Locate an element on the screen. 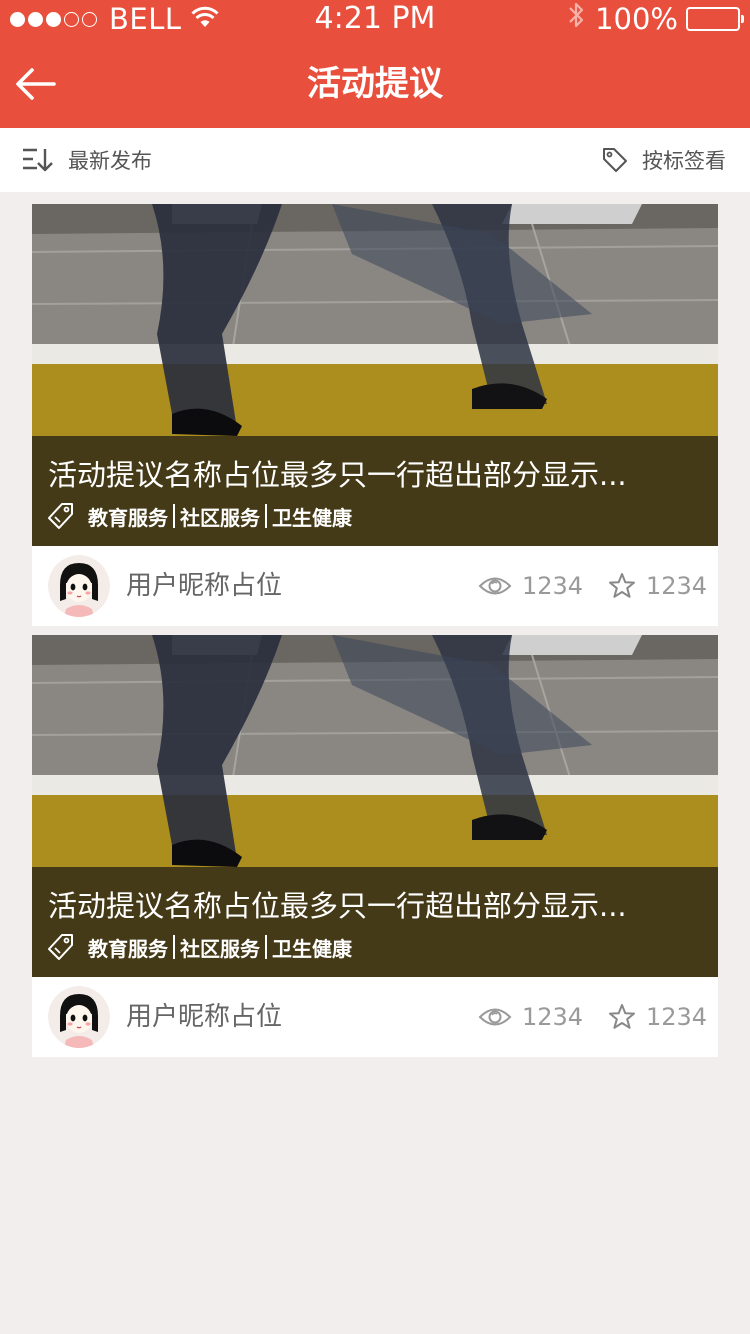  battery-status: 100% is located at coordinates (655, 19).